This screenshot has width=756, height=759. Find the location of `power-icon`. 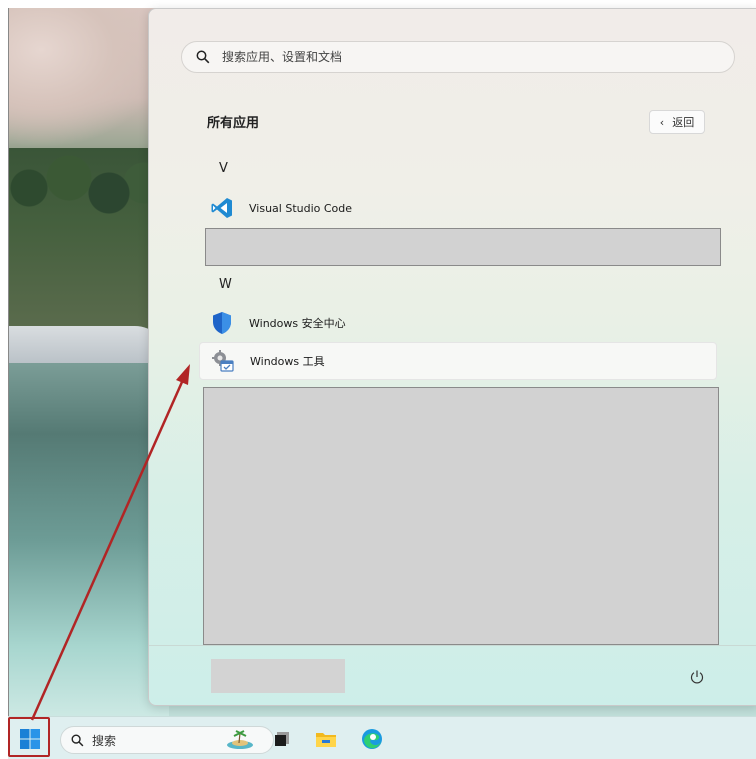

power-icon is located at coordinates (697, 677).